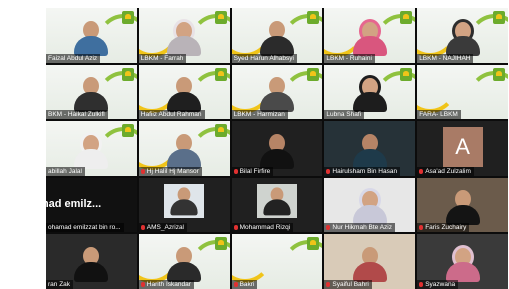  I want to click on participant-name-label: Lubna Shafi, so click(344, 115).